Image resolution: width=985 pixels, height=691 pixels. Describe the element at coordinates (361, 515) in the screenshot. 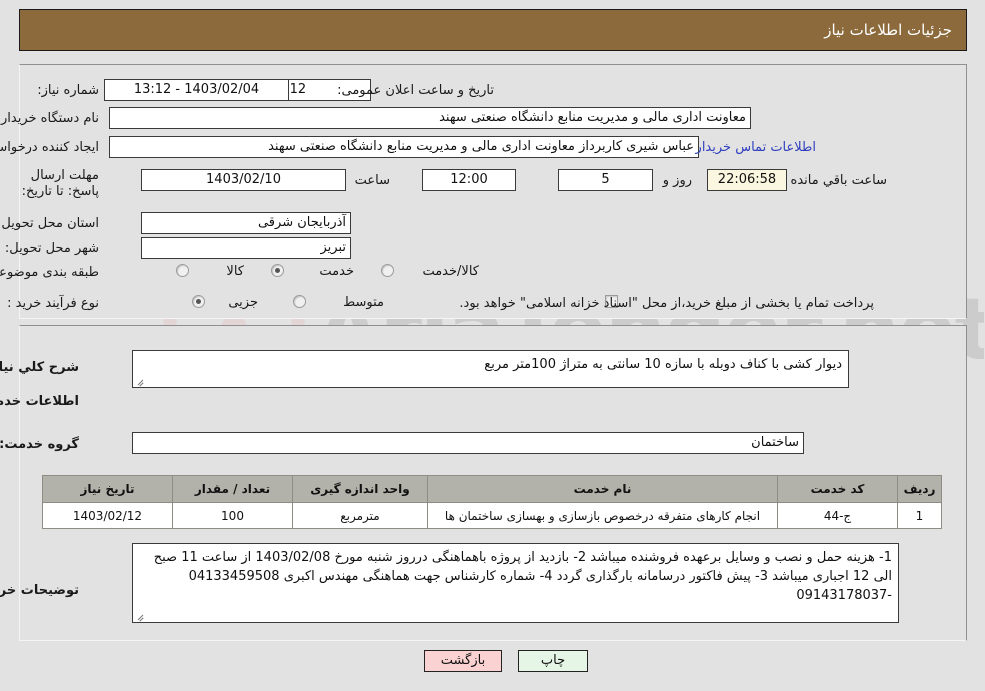

I see `cell-unit: مترمربع` at that location.